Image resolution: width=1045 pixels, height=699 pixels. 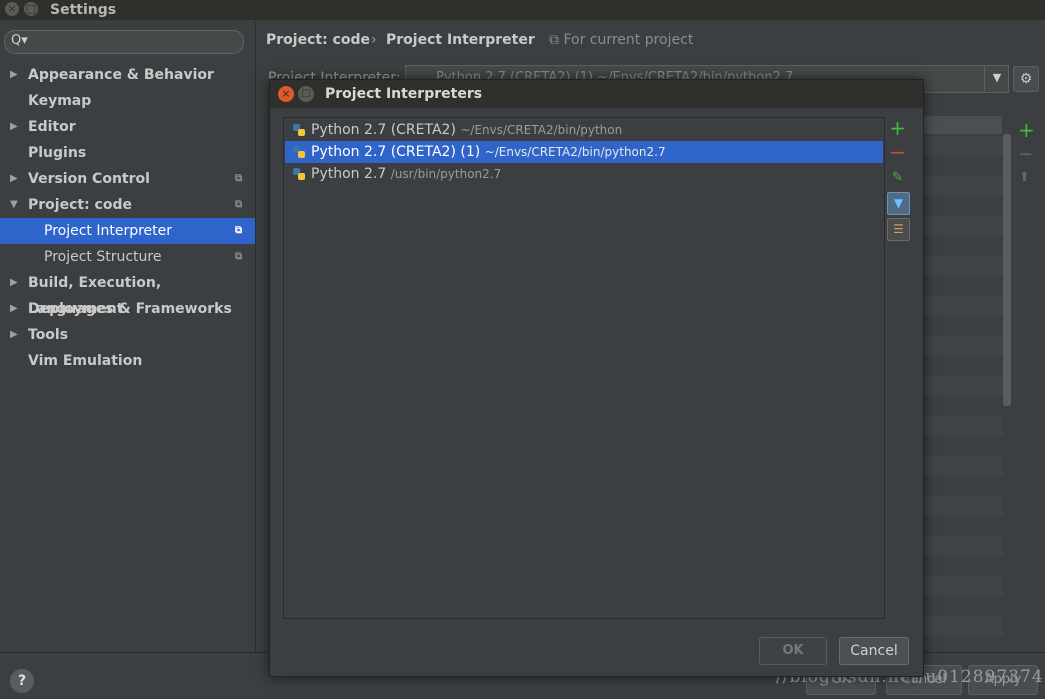 I want to click on breadcrumb-project: Project: code, so click(x=318, y=40).